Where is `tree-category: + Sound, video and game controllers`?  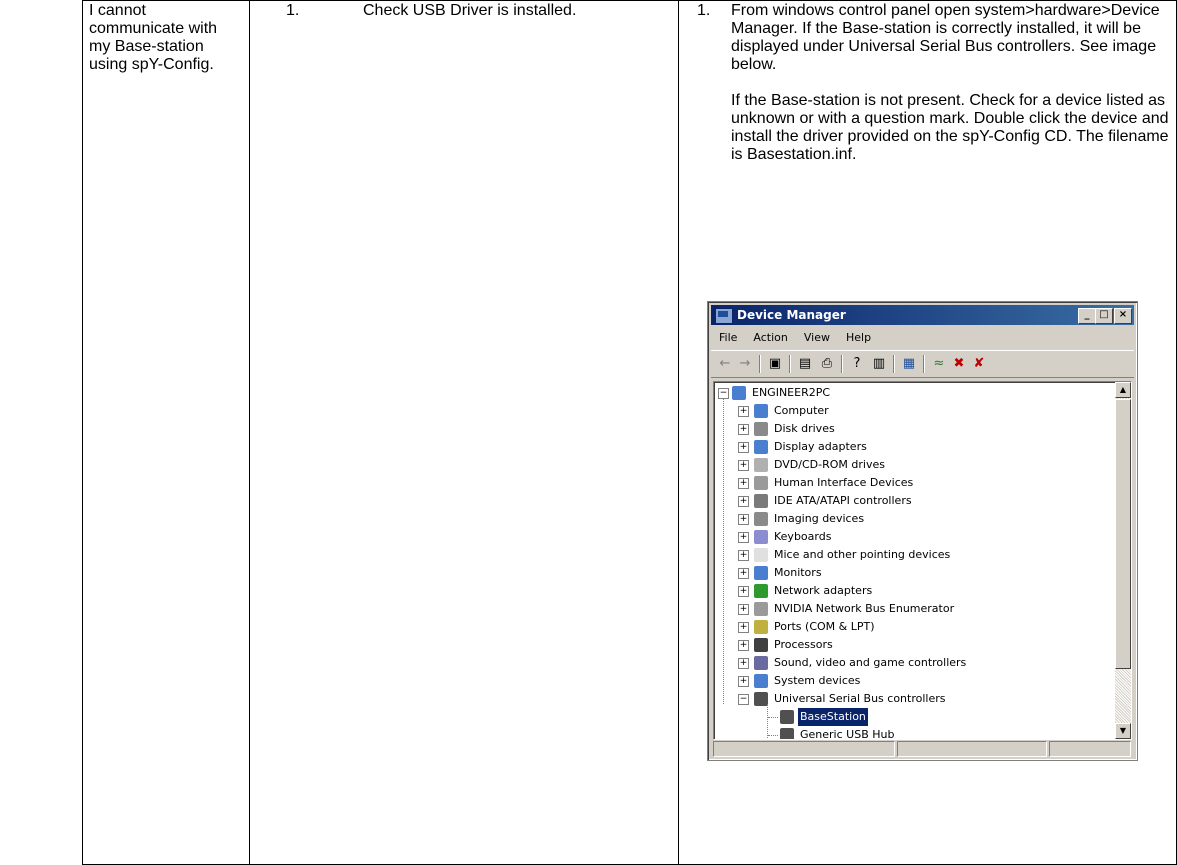
tree-category: + Sound, video and game controllers is located at coordinates (918, 663).